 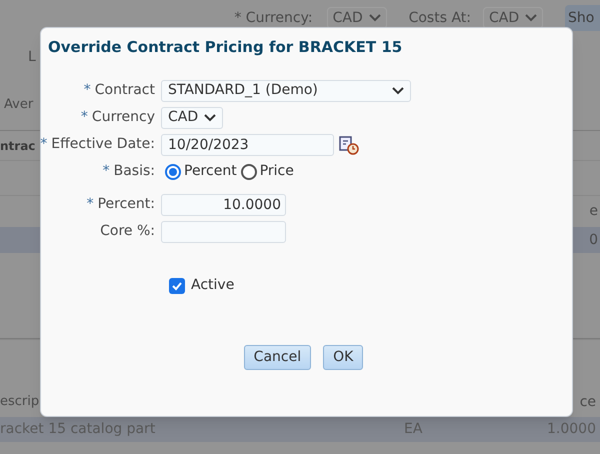 I want to click on table-cell-text: 0, so click(x=593, y=240).